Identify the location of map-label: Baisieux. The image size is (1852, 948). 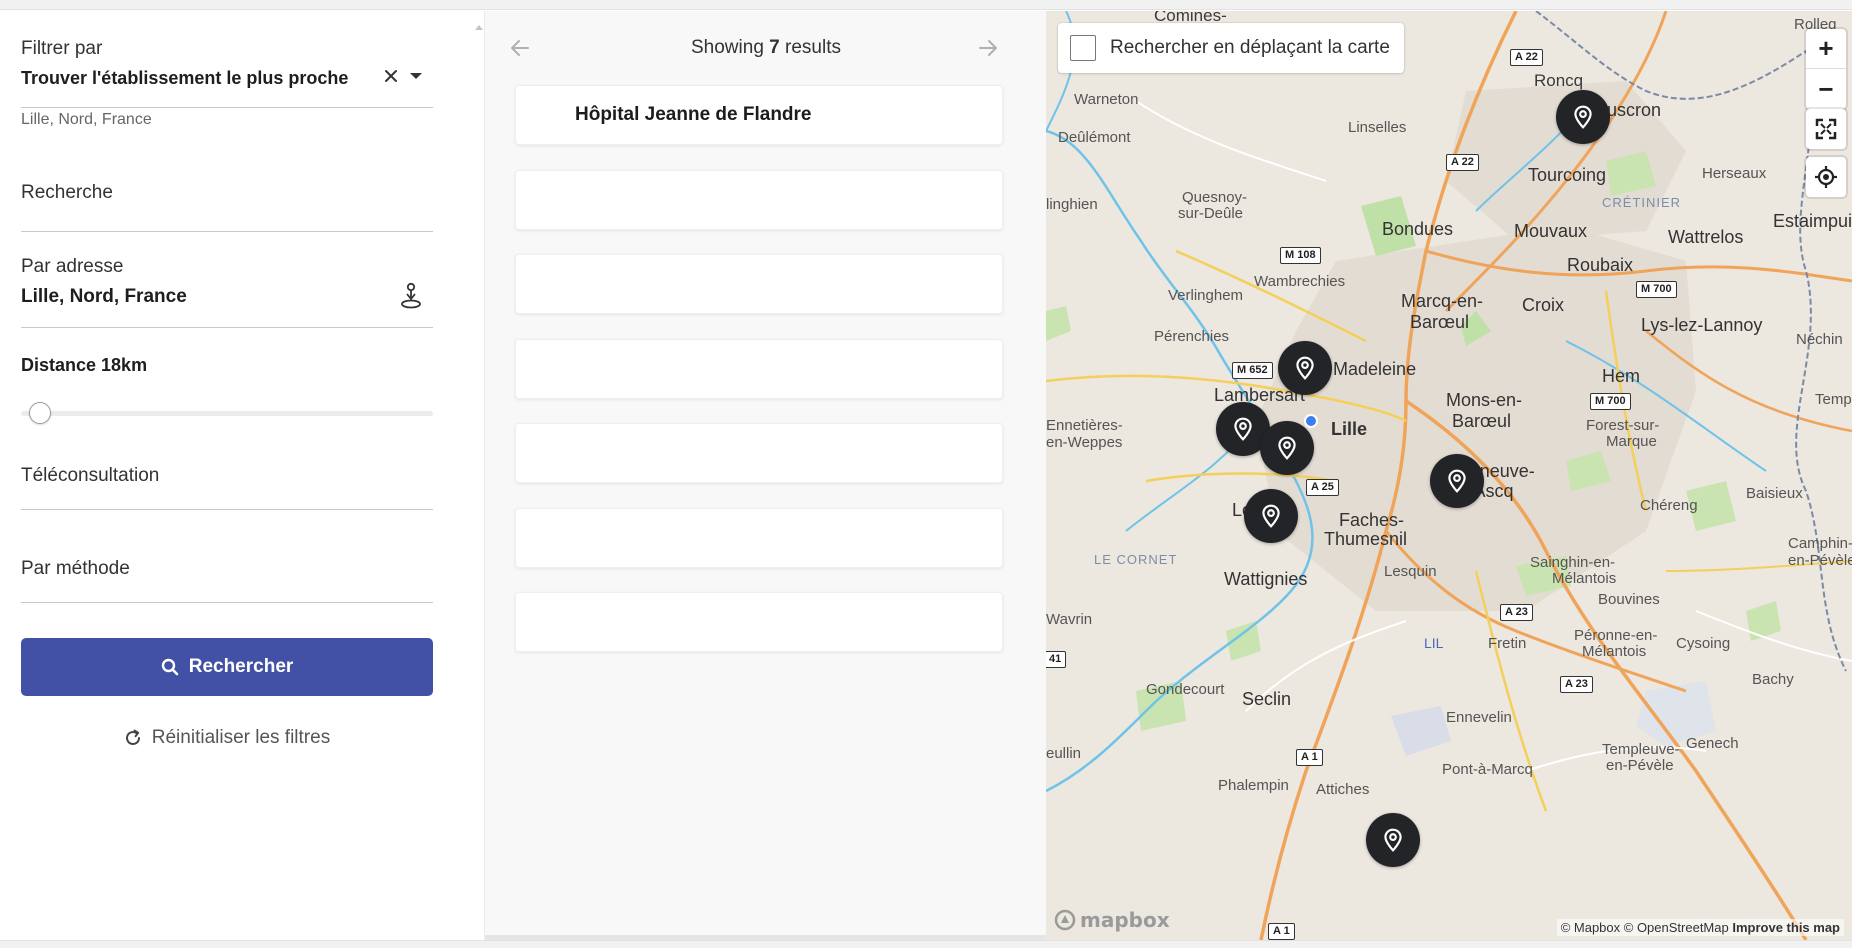
(1774, 493).